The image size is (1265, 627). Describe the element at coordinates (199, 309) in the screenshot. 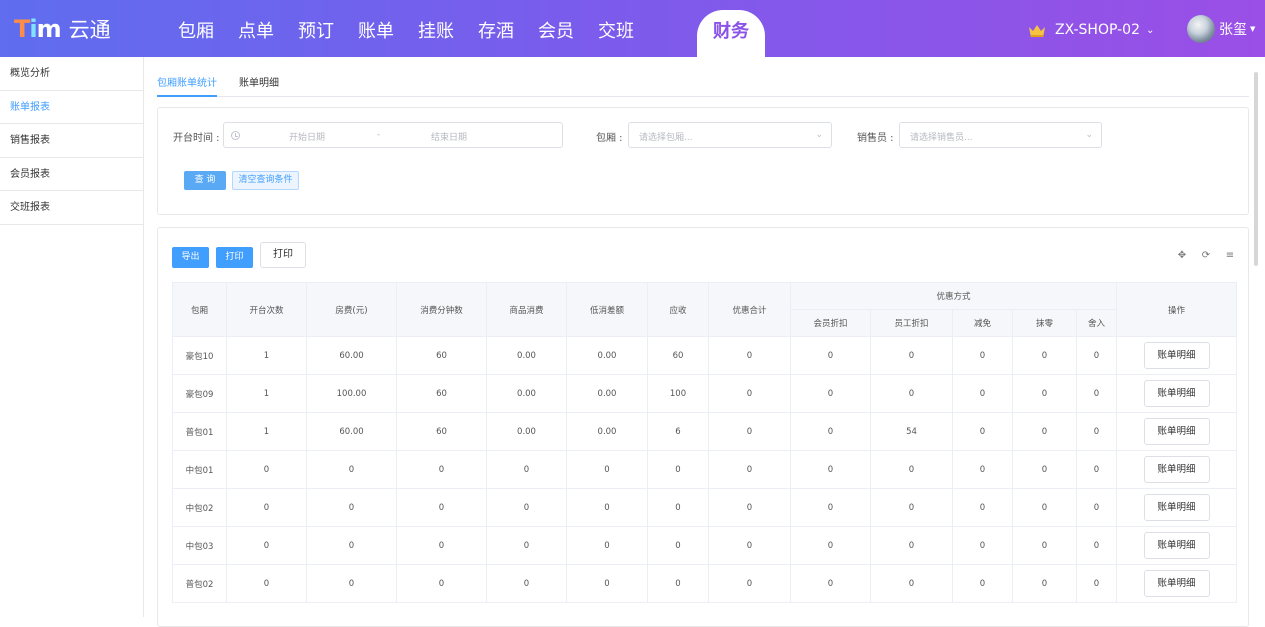

I see `col-header-room: 包厢` at that location.